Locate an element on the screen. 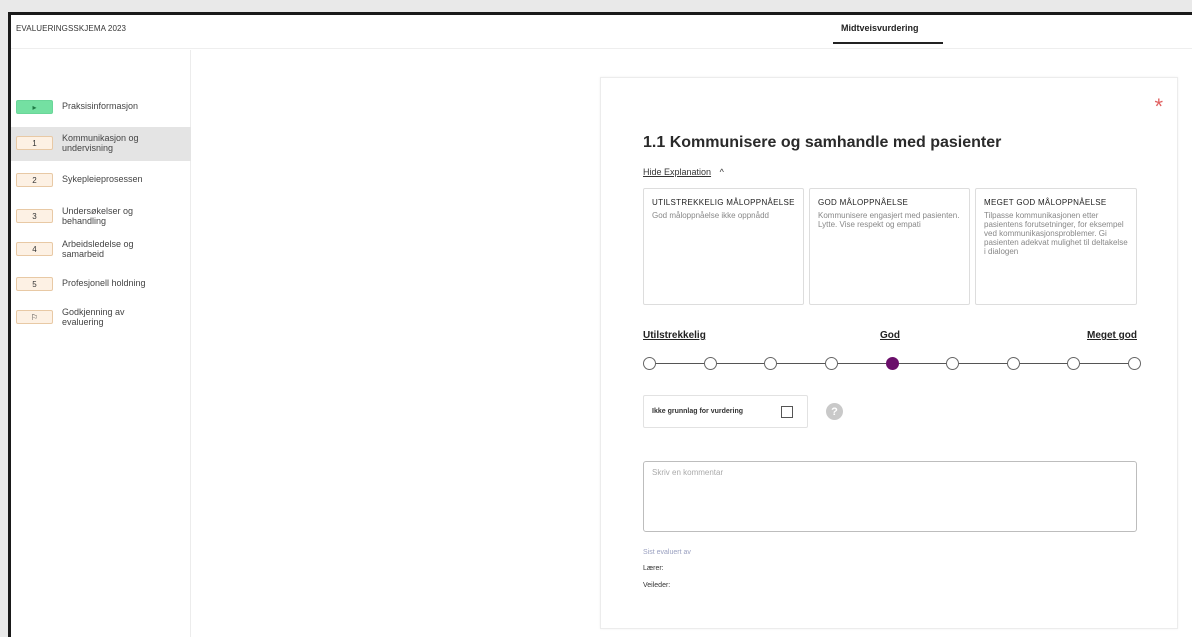 This screenshot has height=637, width=1192. step-number: 2 is located at coordinates (34, 180).